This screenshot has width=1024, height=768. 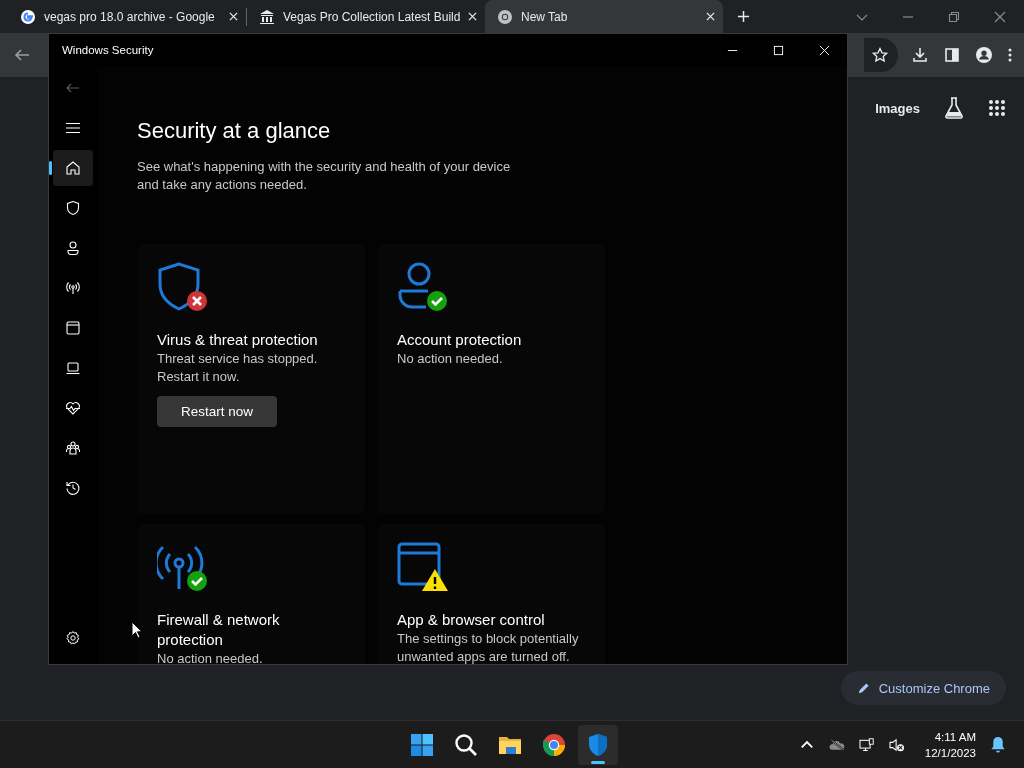 I want to click on card-title: Account protection, so click(x=459, y=340).